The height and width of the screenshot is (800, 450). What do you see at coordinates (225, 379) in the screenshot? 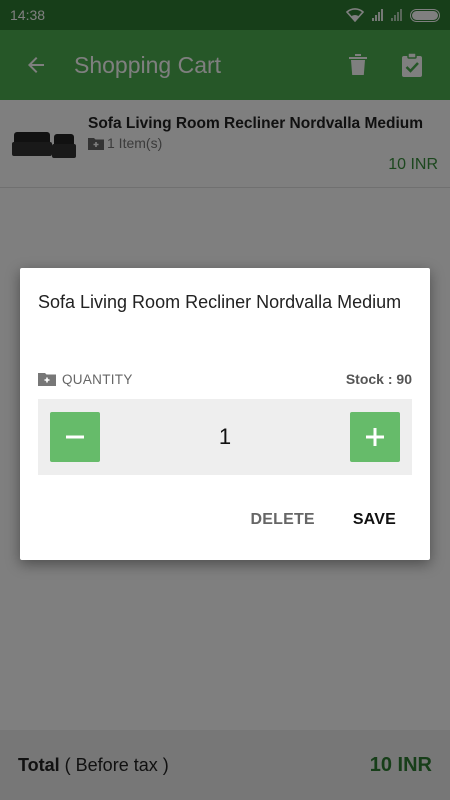
I see `quantity-header: QUANTITY Stock : 90` at bounding box center [225, 379].